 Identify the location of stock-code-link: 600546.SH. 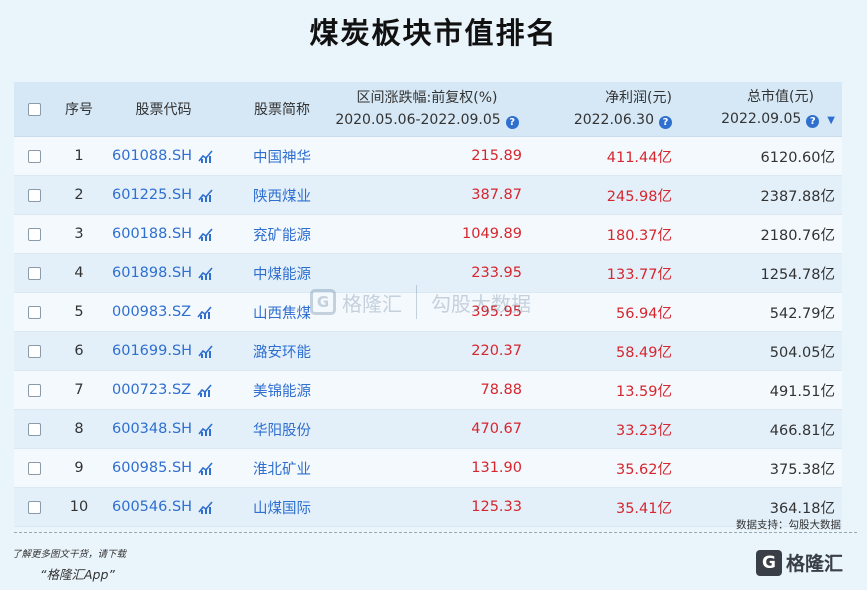
(152, 507).